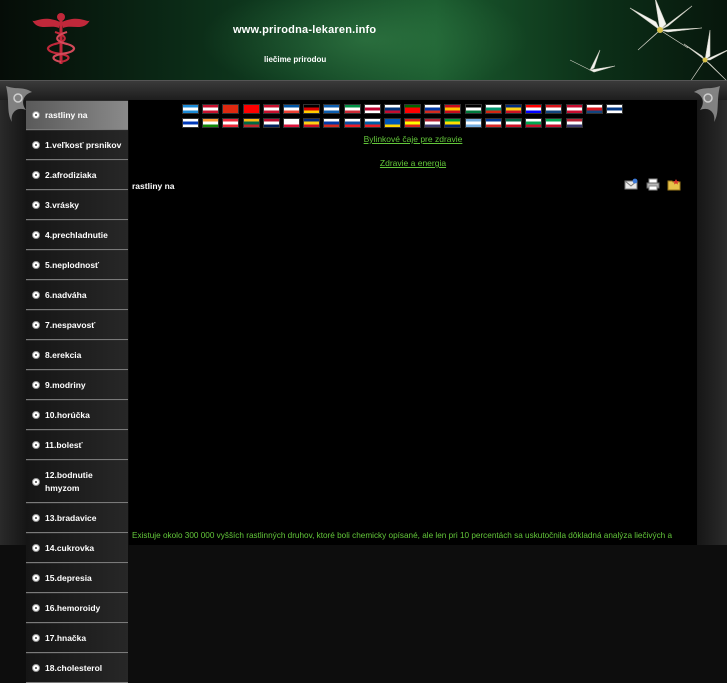 The width and height of the screenshot is (727, 683). I want to click on sidebar-item-label: 6.nadváha, so click(66, 295).